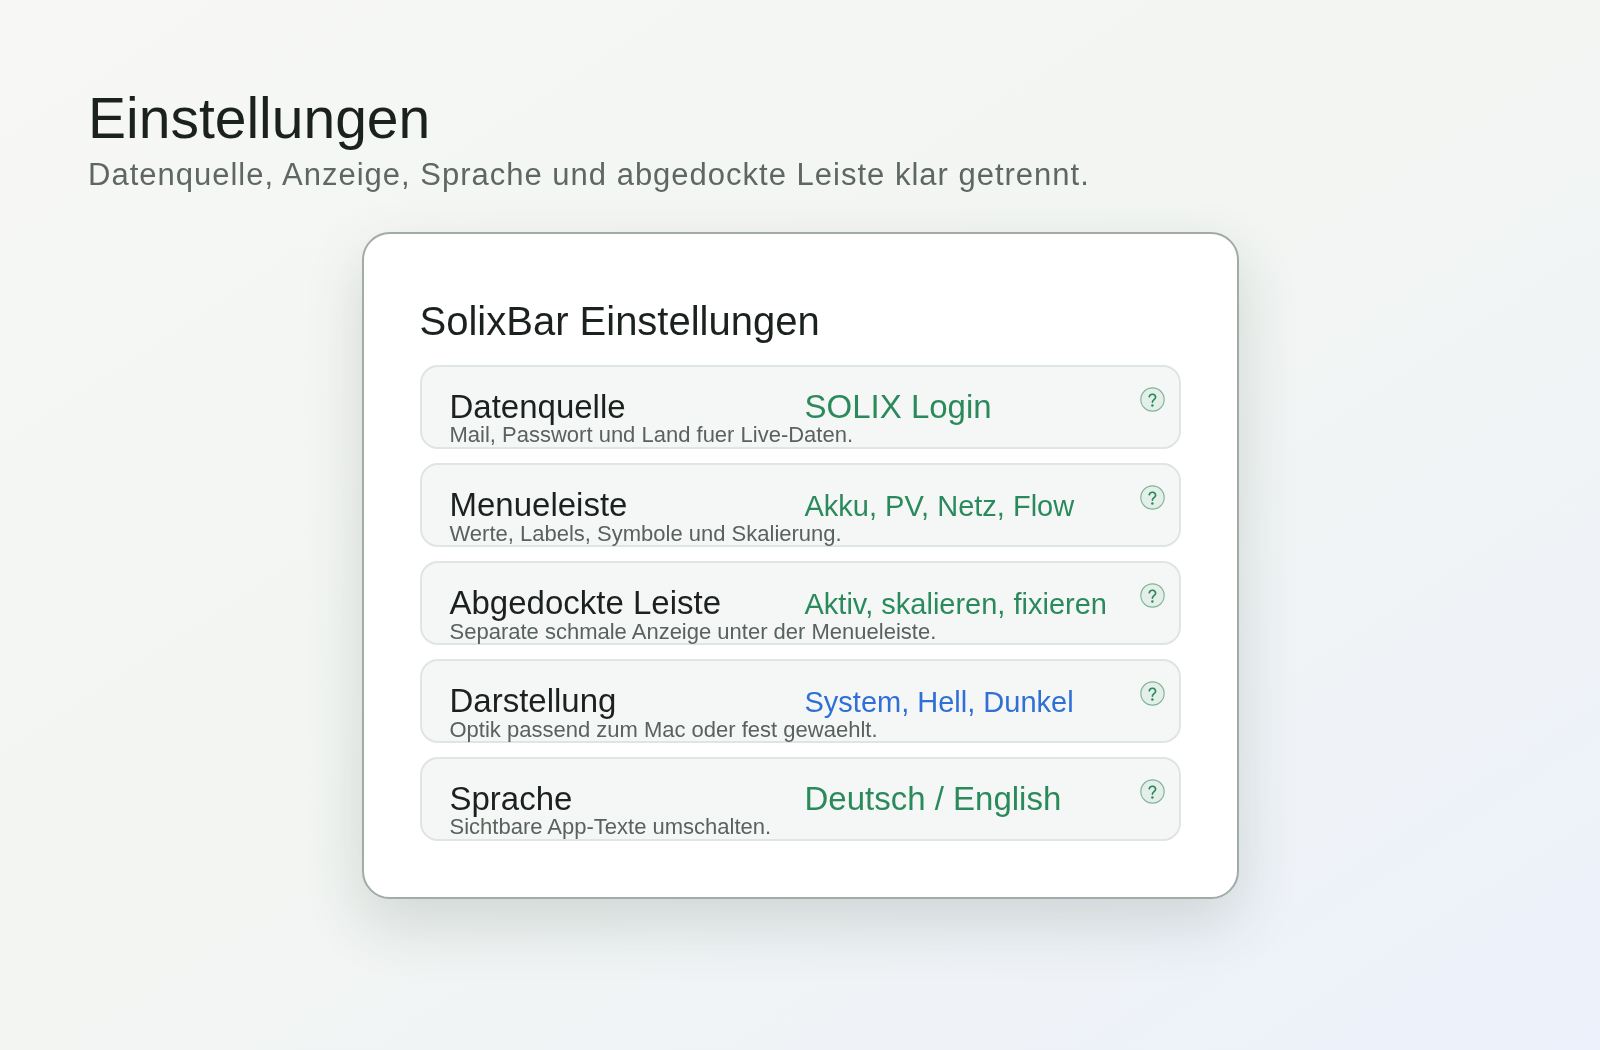  Describe the element at coordinates (610, 827) in the screenshot. I see `row-description: Sichtbare App-Texte umschalten.` at that location.